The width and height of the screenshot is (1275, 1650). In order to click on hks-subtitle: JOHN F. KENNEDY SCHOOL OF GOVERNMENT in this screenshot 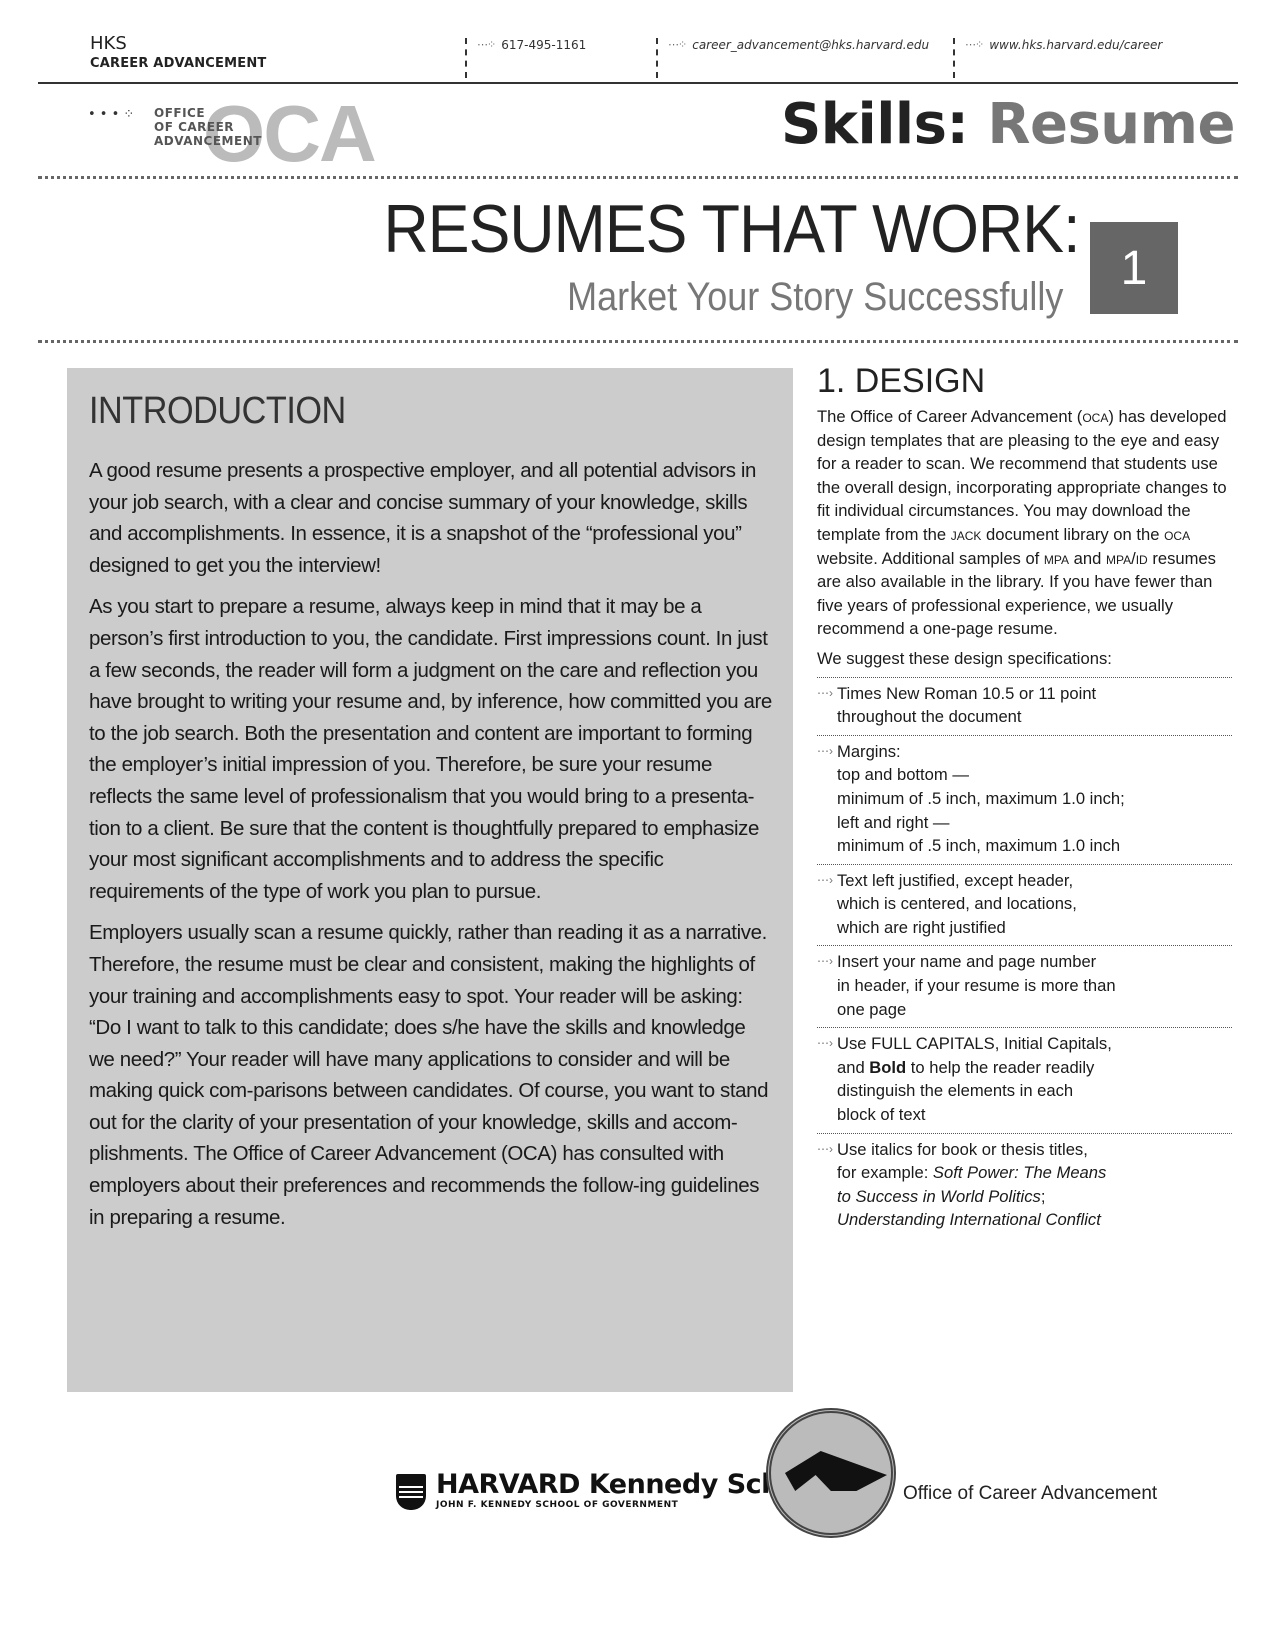, I will do `click(557, 1505)`.